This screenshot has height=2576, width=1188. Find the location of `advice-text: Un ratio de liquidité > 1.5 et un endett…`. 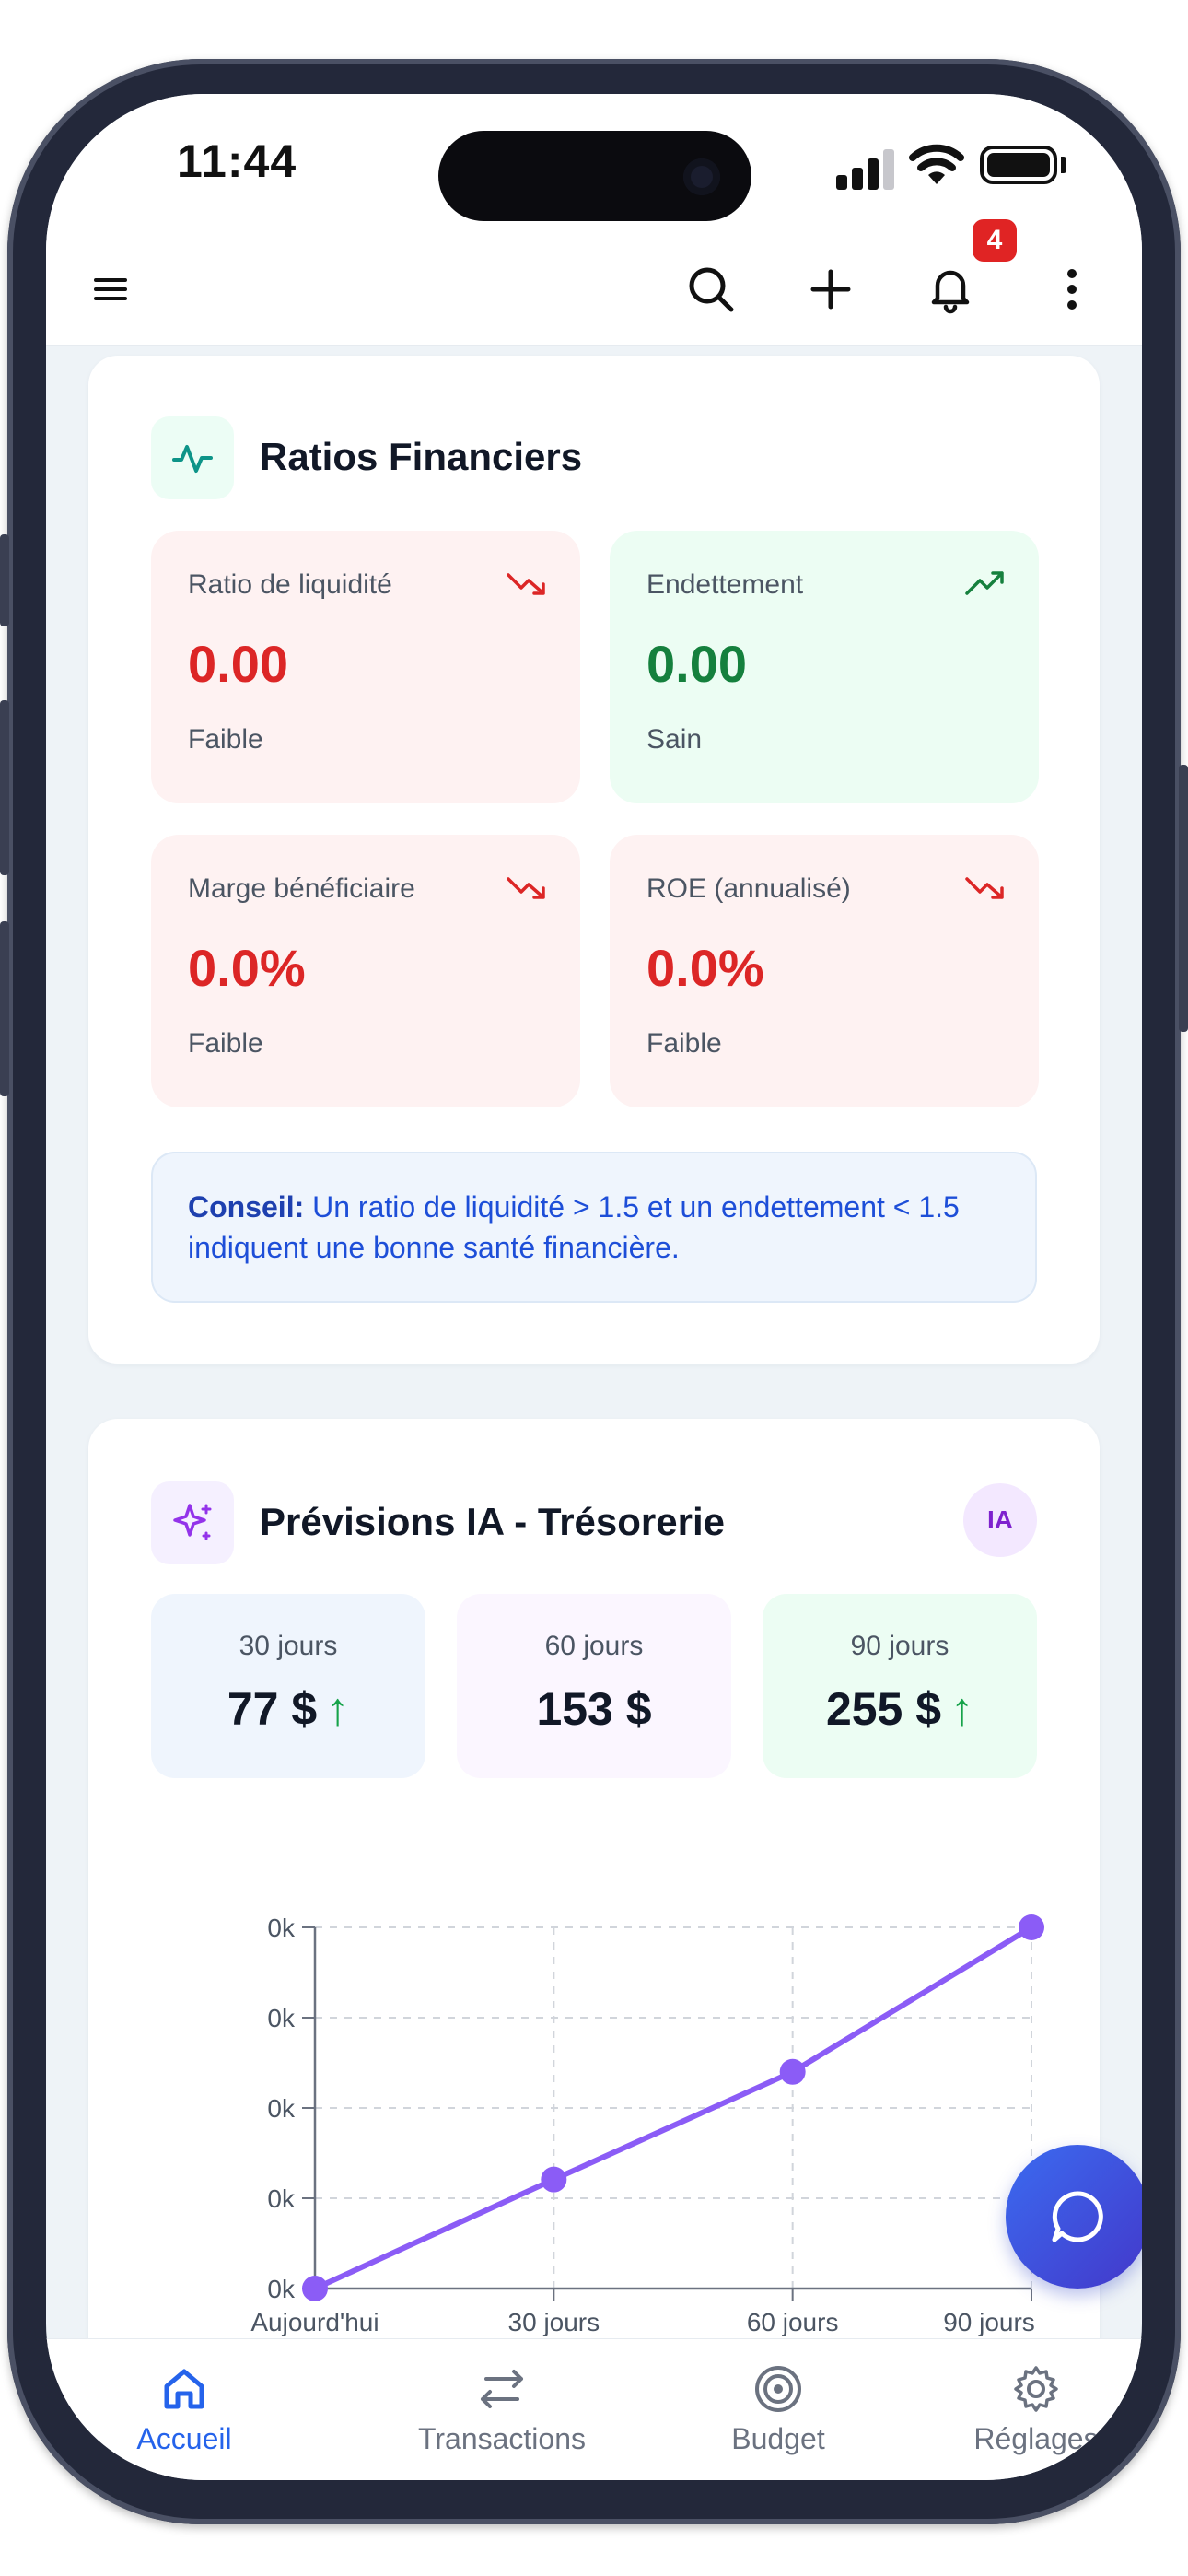

advice-text: Un ratio de liquidité > 1.5 et un endett… is located at coordinates (574, 1227).